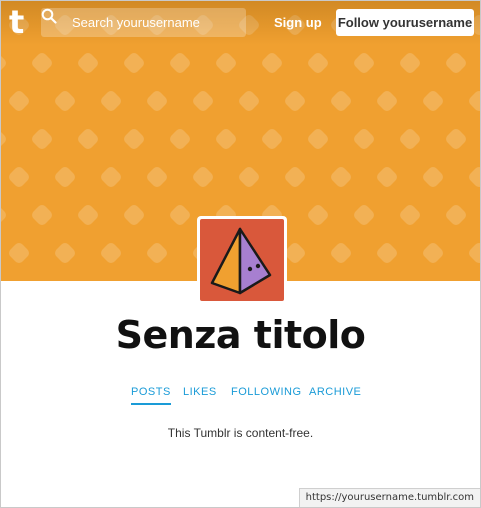  I want to click on status-bar-url: https://yourusername.tumblr.com, so click(389, 497).